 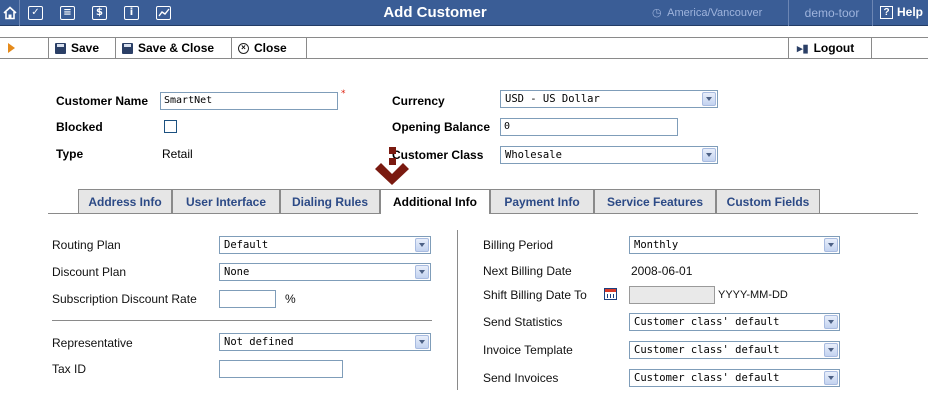 What do you see at coordinates (125, 201) in the screenshot?
I see `tab-address-info: Address Info` at bounding box center [125, 201].